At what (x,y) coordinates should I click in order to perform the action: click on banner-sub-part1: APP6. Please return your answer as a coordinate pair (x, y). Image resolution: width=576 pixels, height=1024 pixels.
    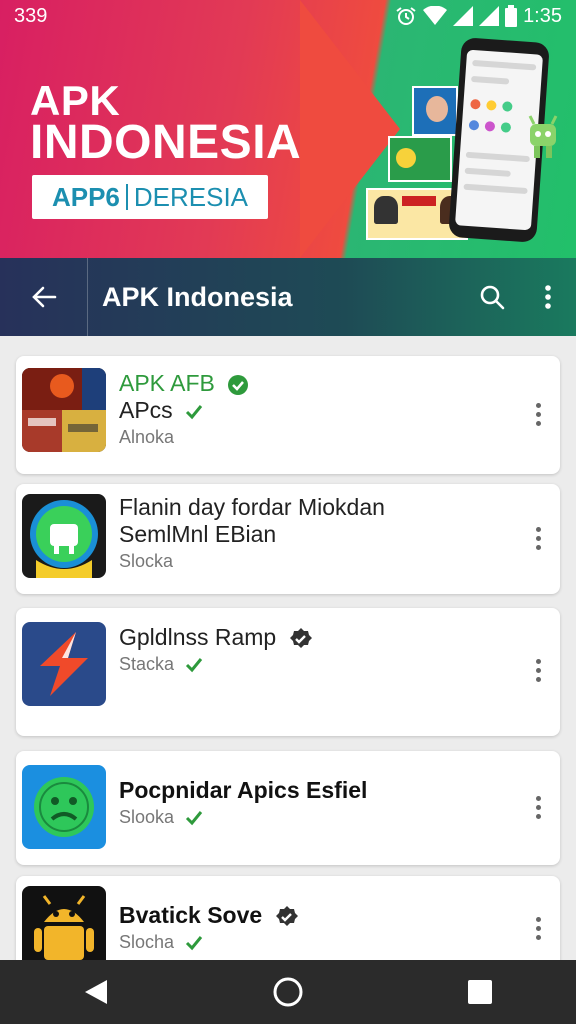
    Looking at the image, I should click on (85, 196).